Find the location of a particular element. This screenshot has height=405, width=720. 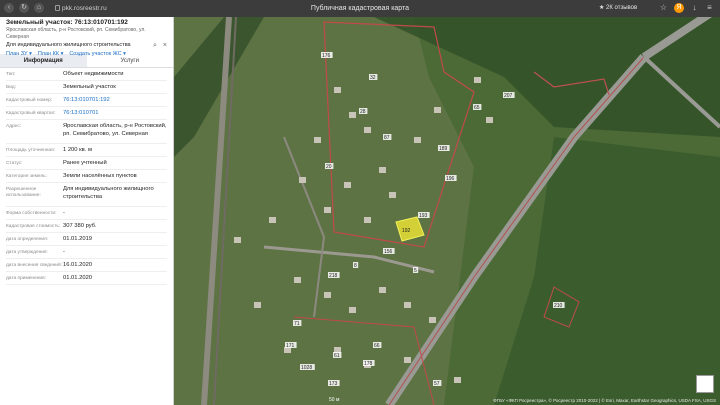

attribute-value: 307 380 руб. is located at coordinates (80, 226).